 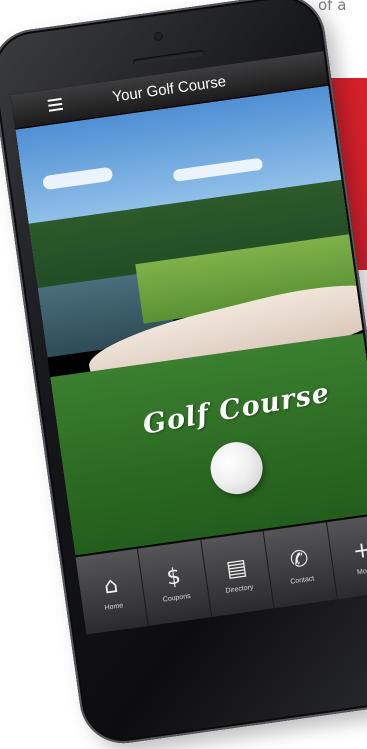 I want to click on plus-icon: +, so click(x=359, y=550).